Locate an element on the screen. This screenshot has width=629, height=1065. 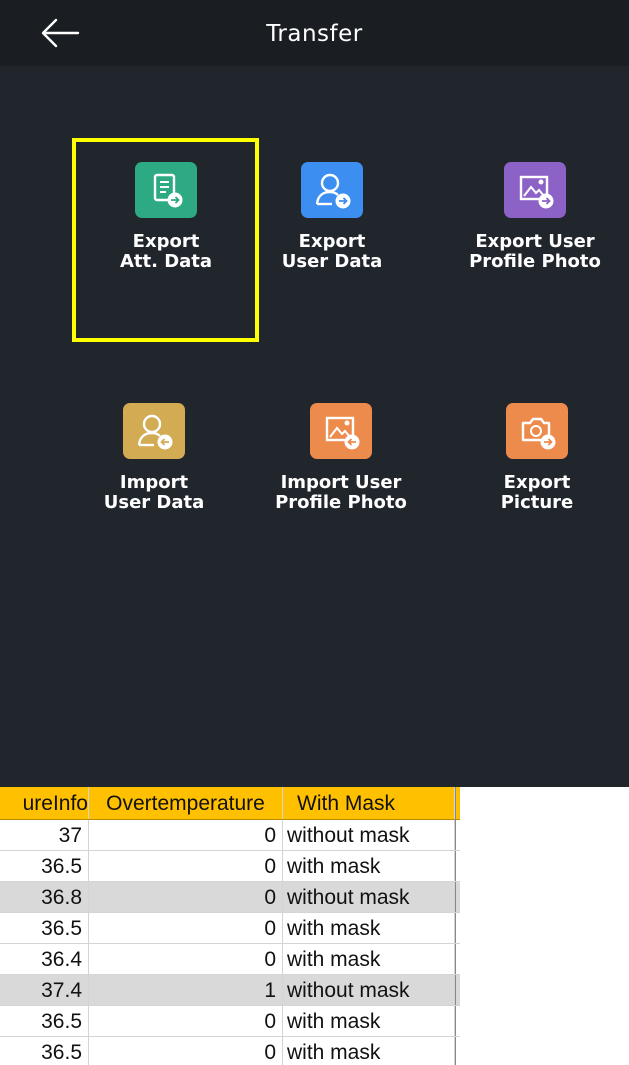
table-row: 36.8 0 without mask is located at coordinates (230, 897).